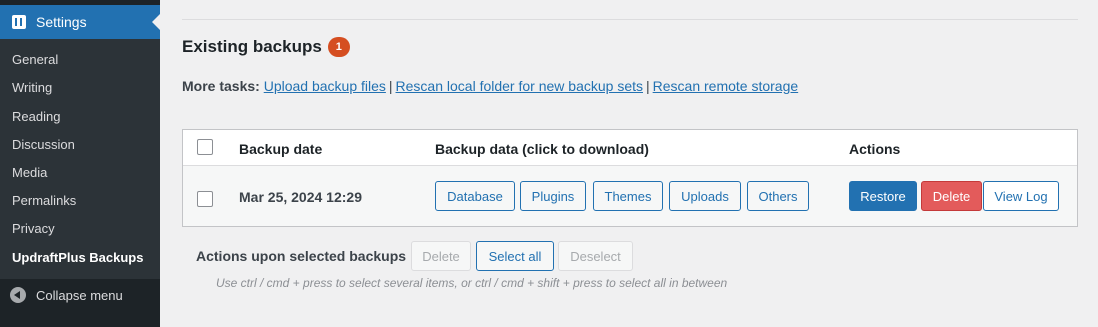 The image size is (1098, 327). Describe the element at coordinates (221, 86) in the screenshot. I see `more-tasks-label: More tasks:` at that location.